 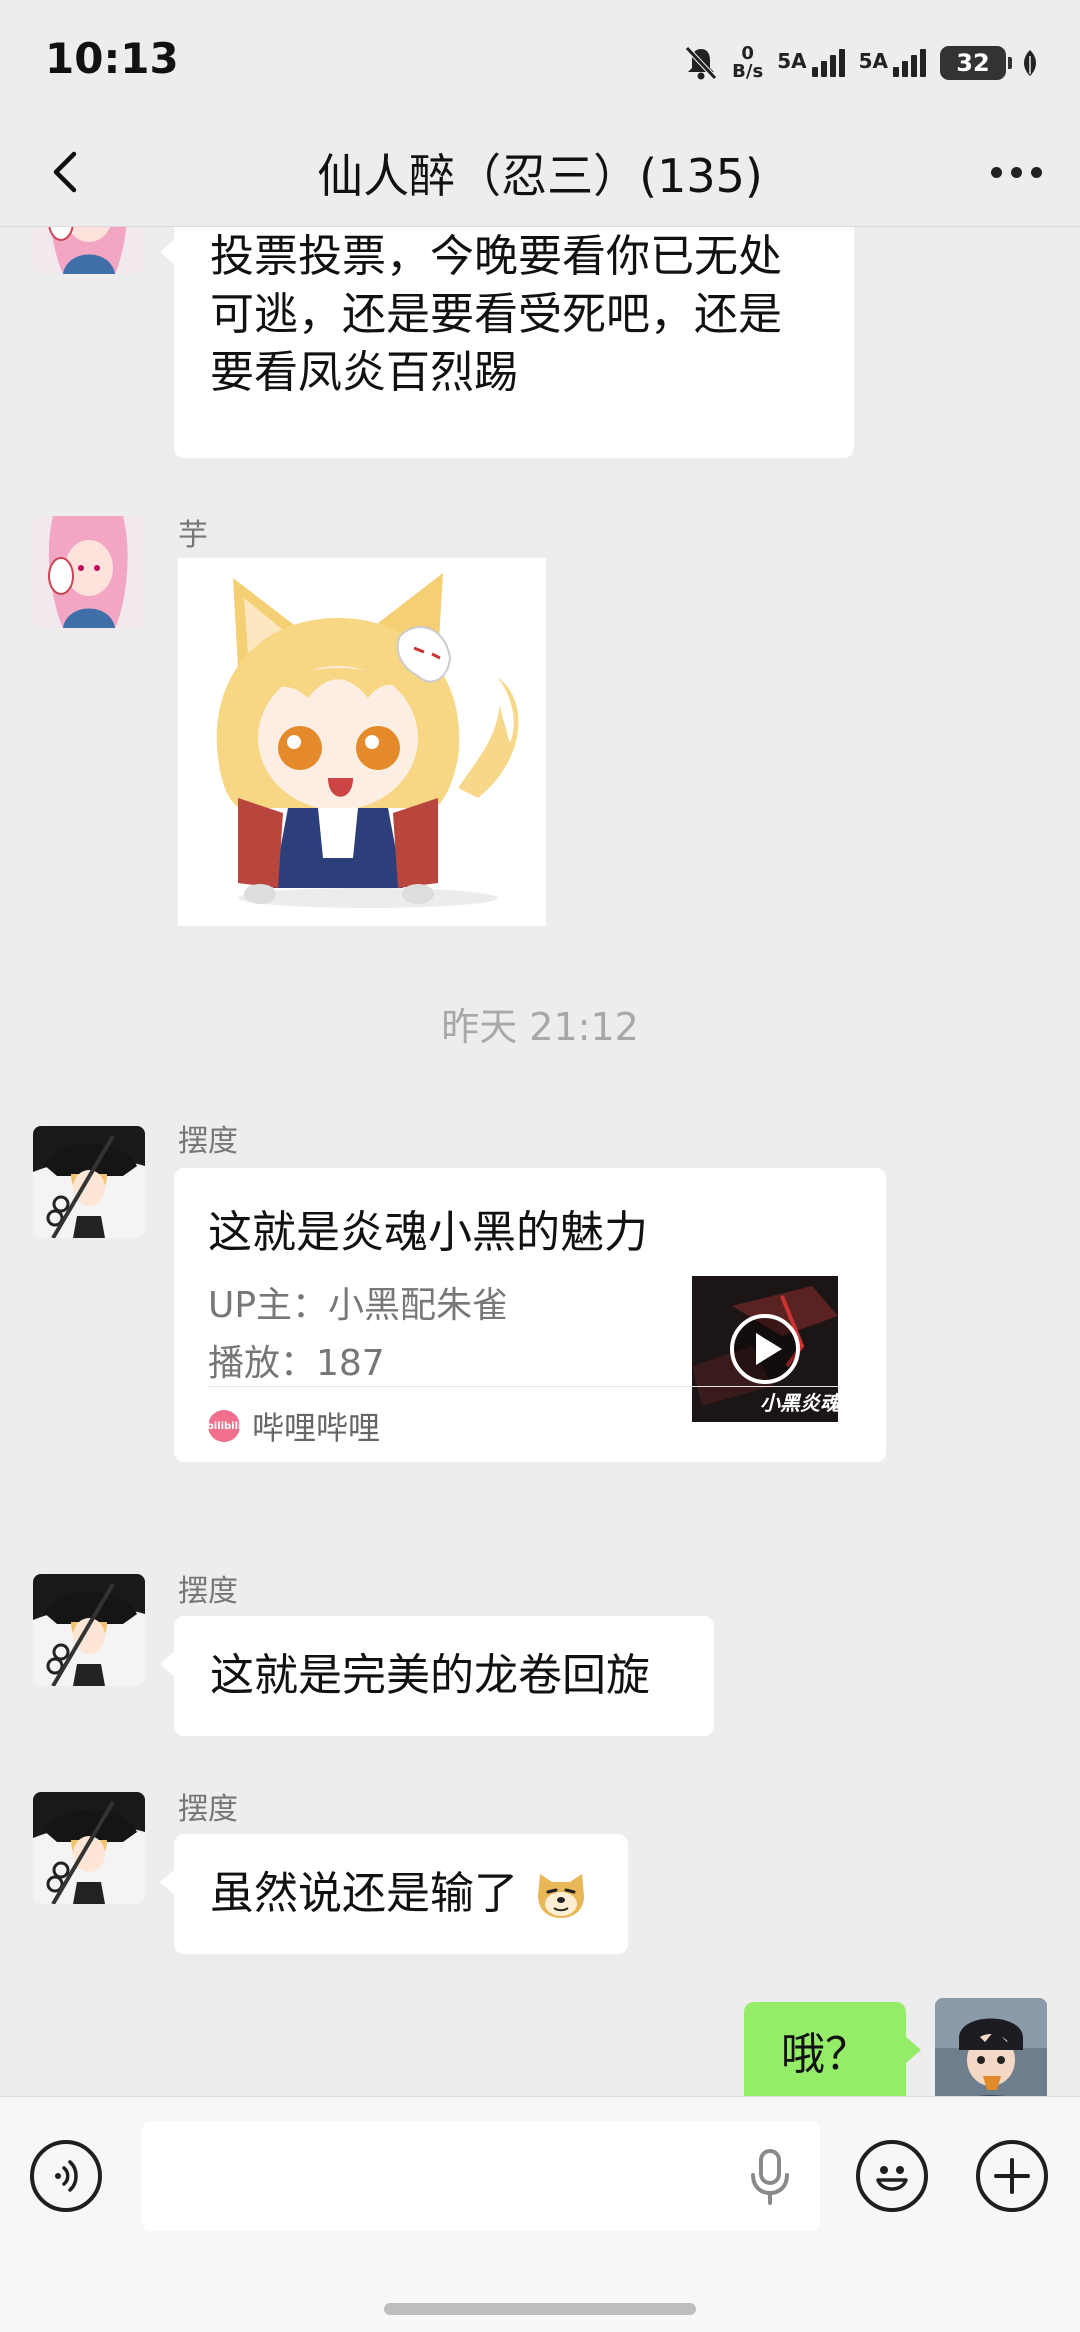 I want to click on message-text: 哦？, so click(x=825, y=2054).